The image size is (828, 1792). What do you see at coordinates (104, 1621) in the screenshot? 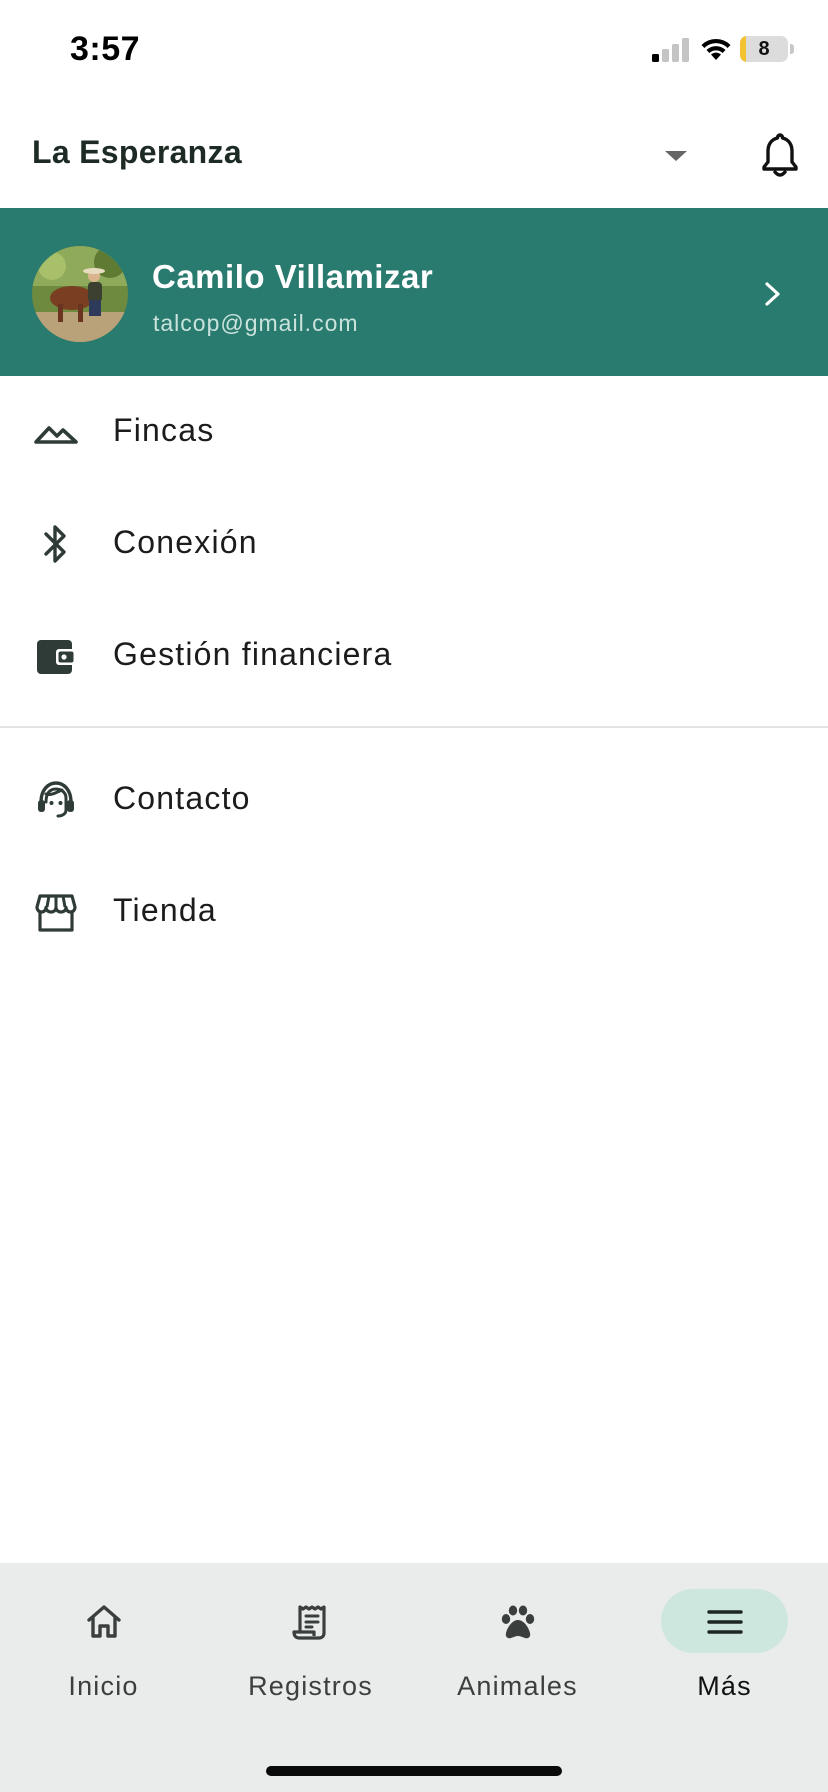
I see `home-icon` at bounding box center [104, 1621].